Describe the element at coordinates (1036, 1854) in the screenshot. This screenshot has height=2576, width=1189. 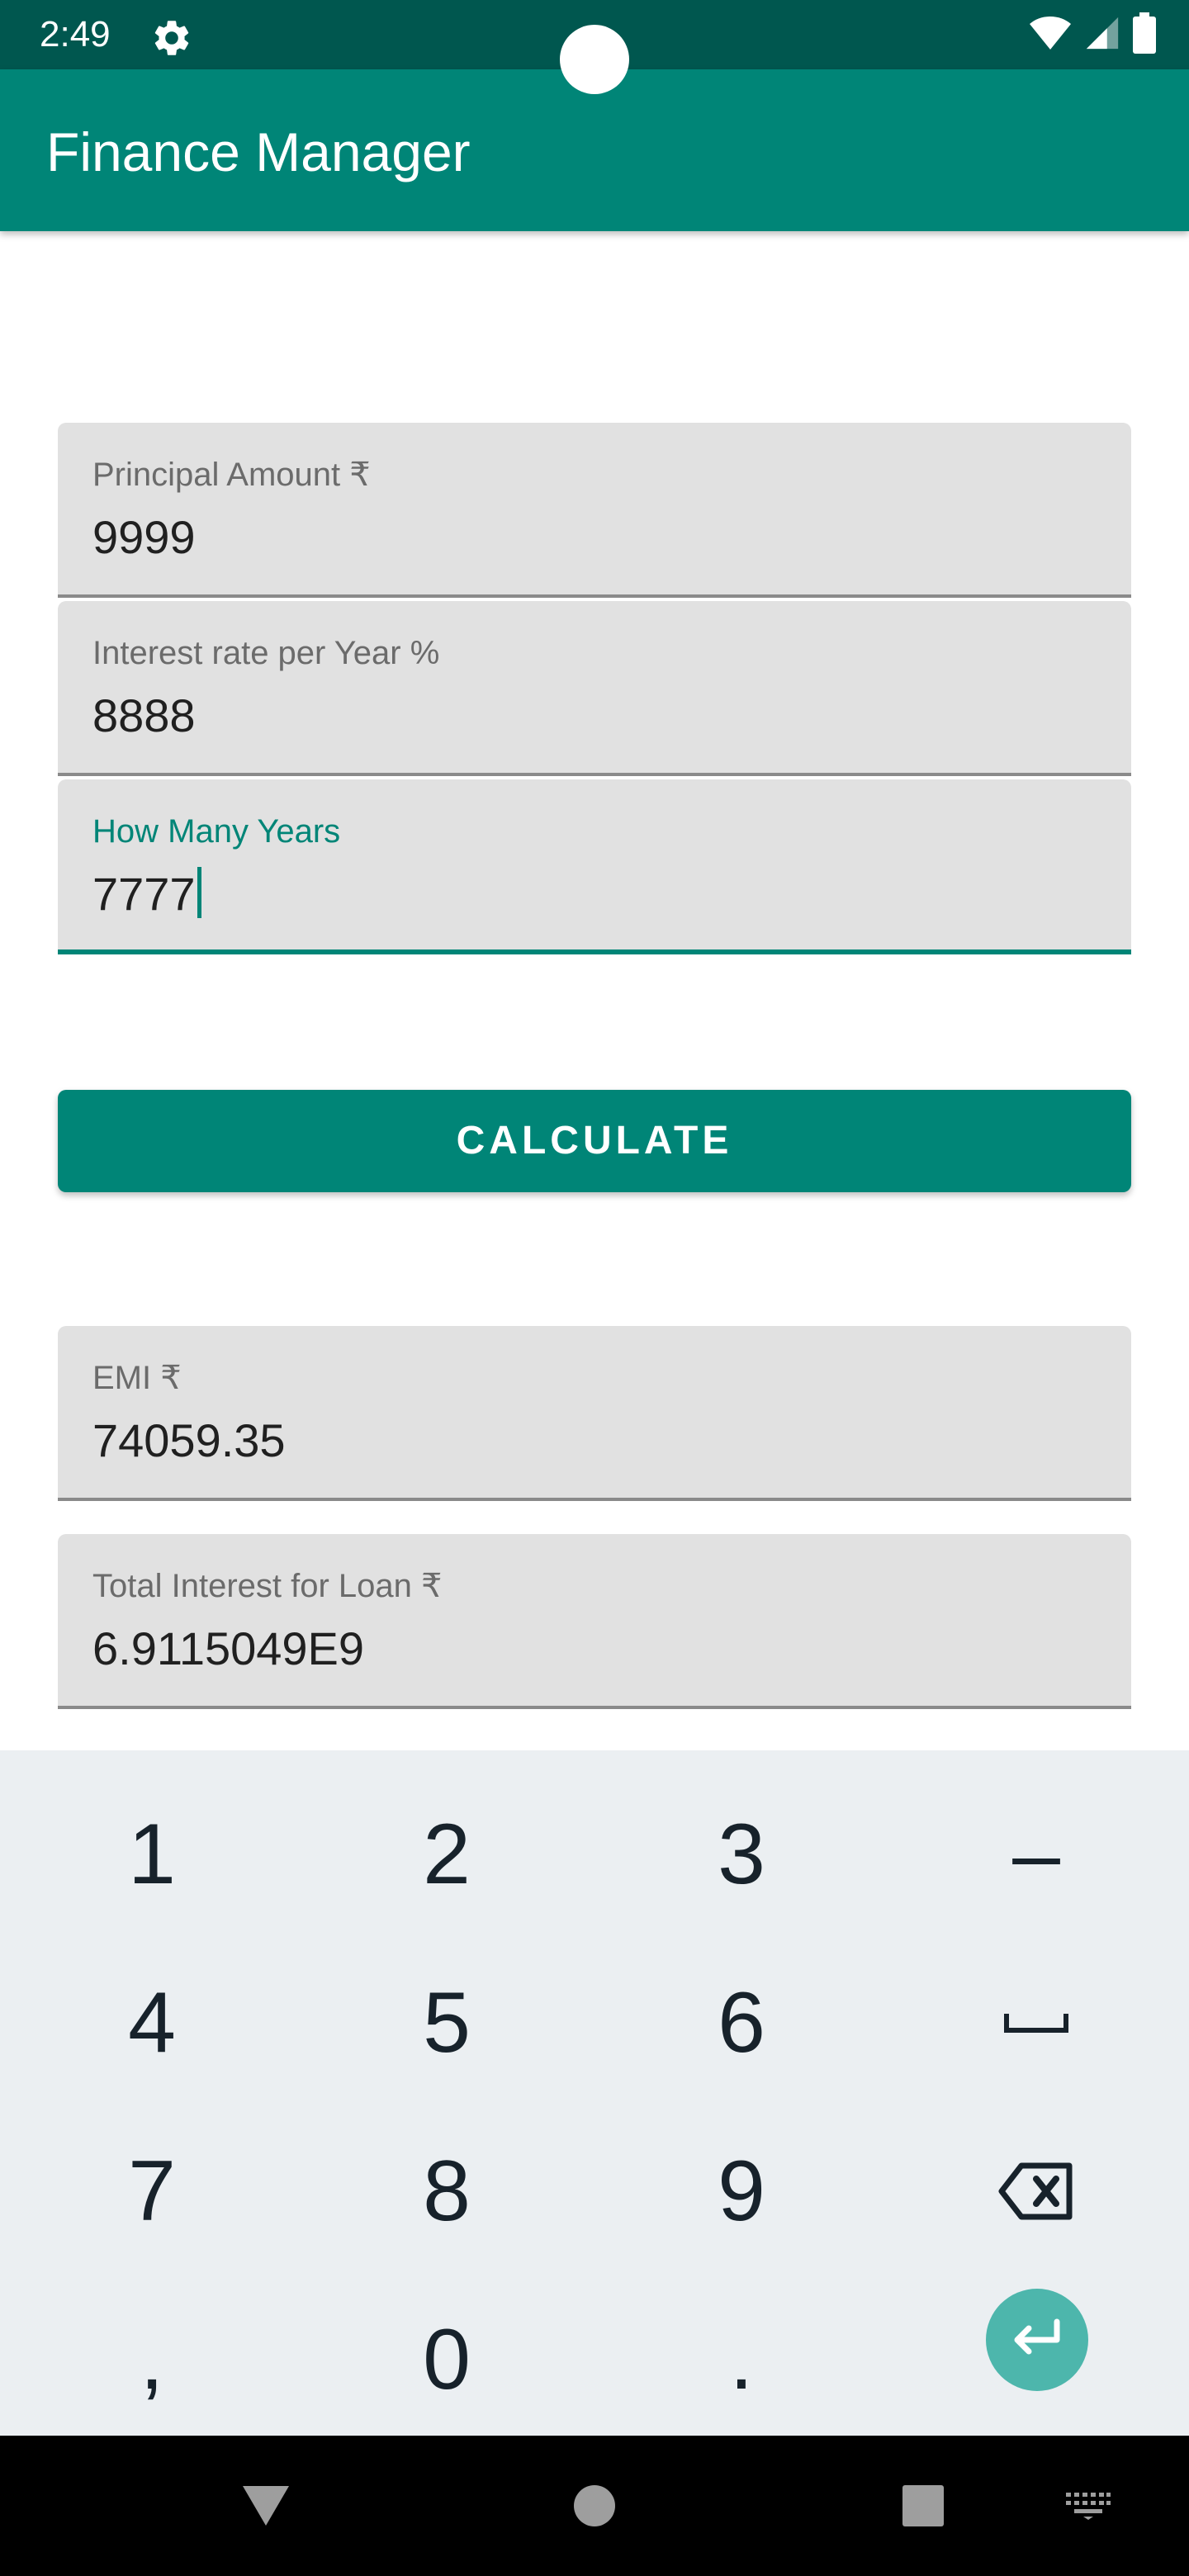
I see `key-minus: –` at that location.